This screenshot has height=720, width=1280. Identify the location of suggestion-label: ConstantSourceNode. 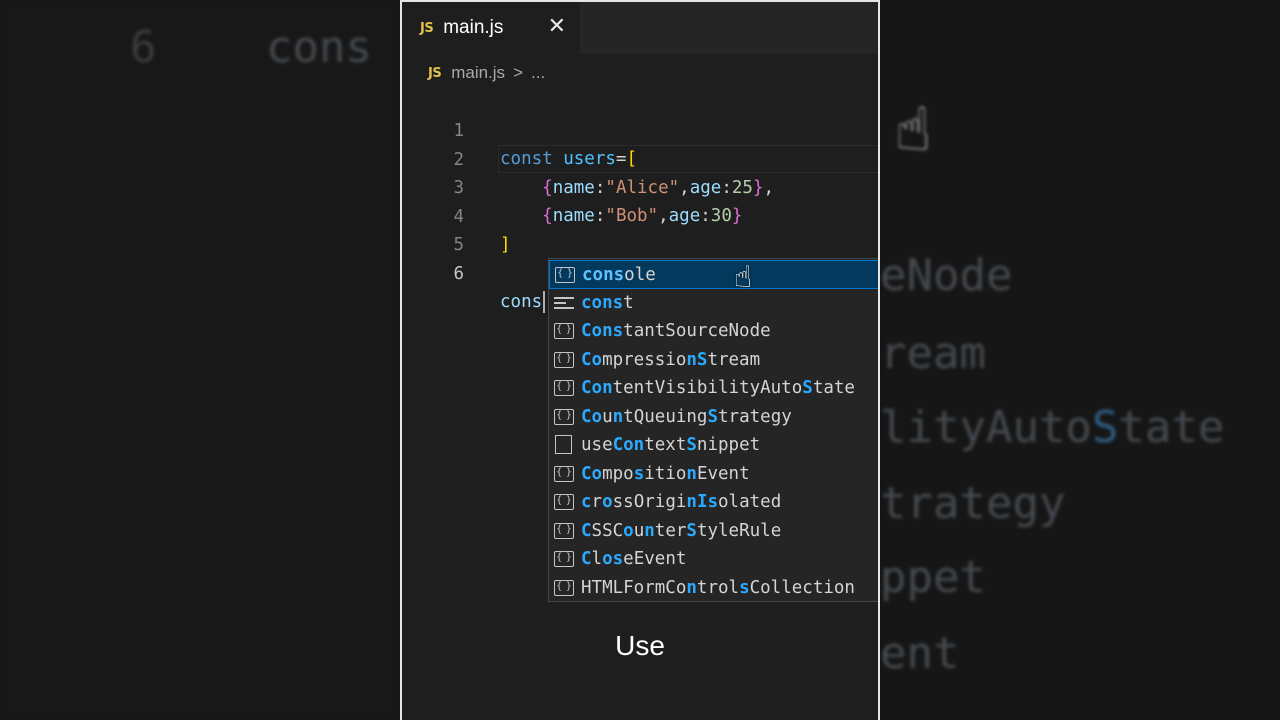
(676, 331).